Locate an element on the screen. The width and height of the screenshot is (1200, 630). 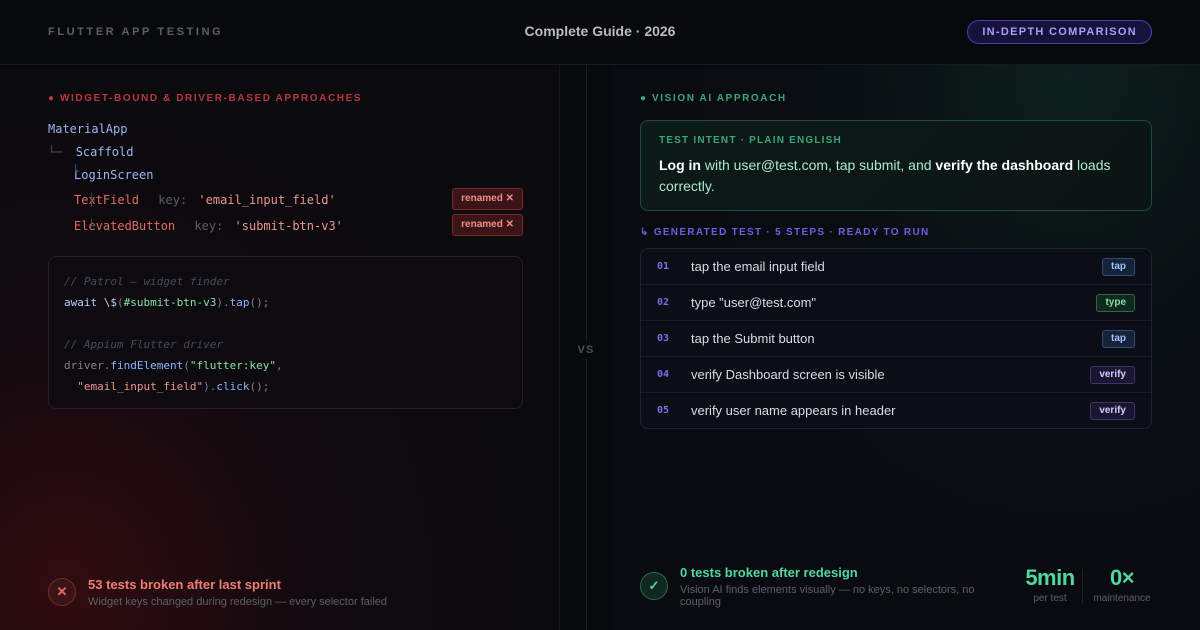
step-tag: type is located at coordinates (1115, 303).